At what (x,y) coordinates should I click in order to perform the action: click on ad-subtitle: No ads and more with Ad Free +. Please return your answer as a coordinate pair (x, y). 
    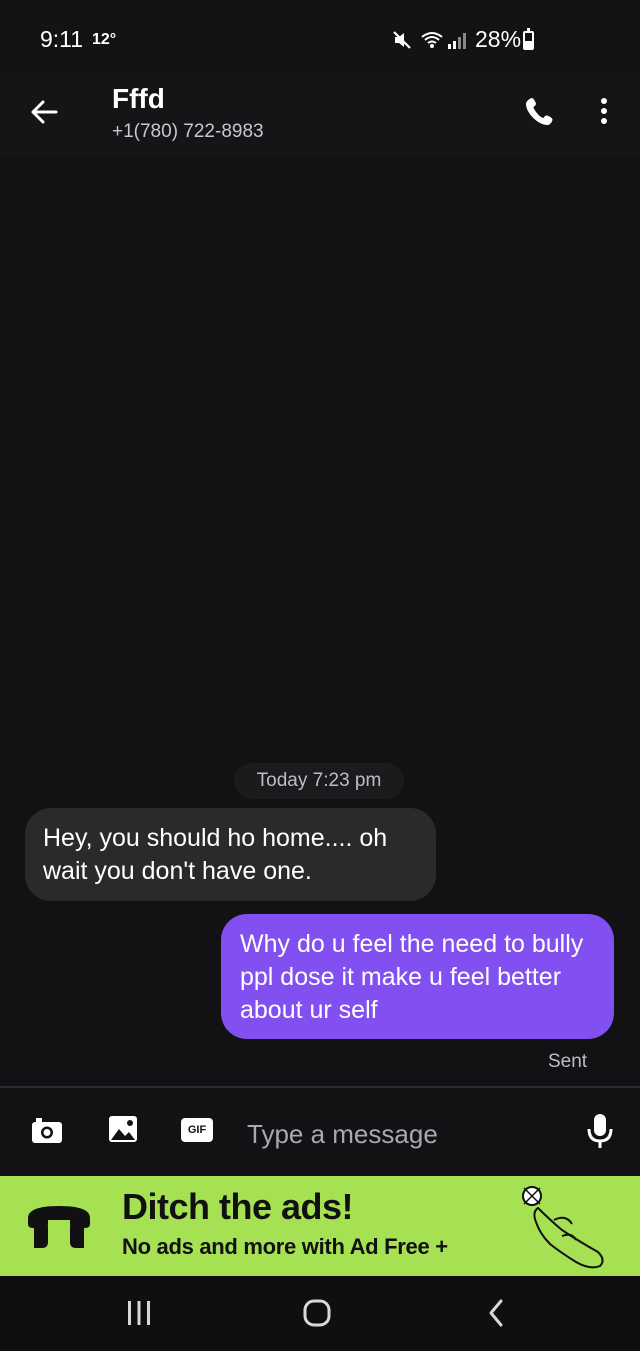
    Looking at the image, I should click on (285, 1246).